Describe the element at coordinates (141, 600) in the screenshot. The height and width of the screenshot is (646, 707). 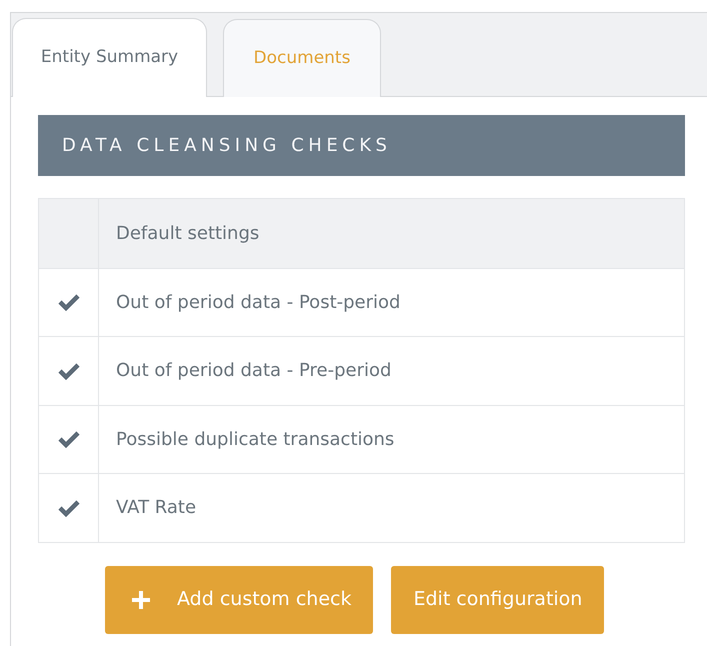
I see `plus-icon` at that location.